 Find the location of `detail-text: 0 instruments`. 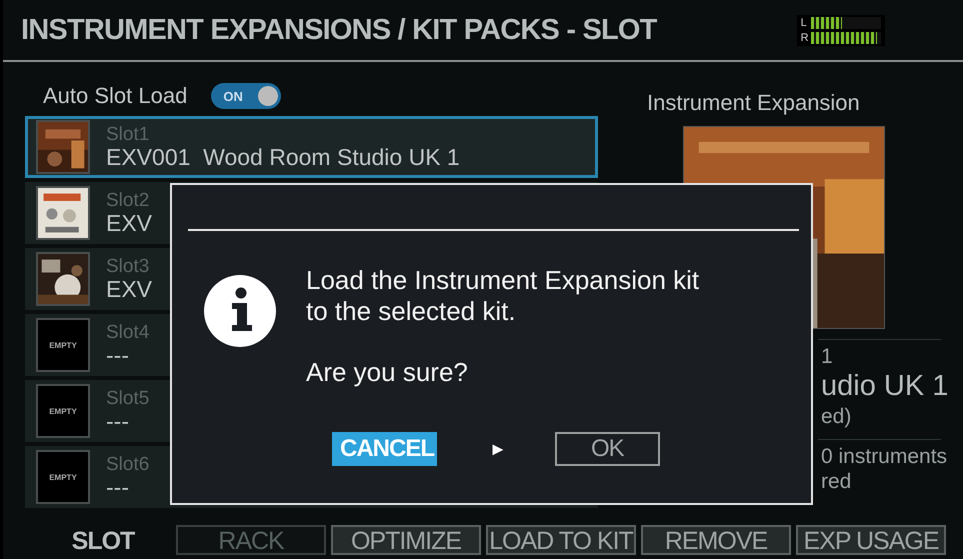

detail-text: 0 instruments is located at coordinates (884, 457).